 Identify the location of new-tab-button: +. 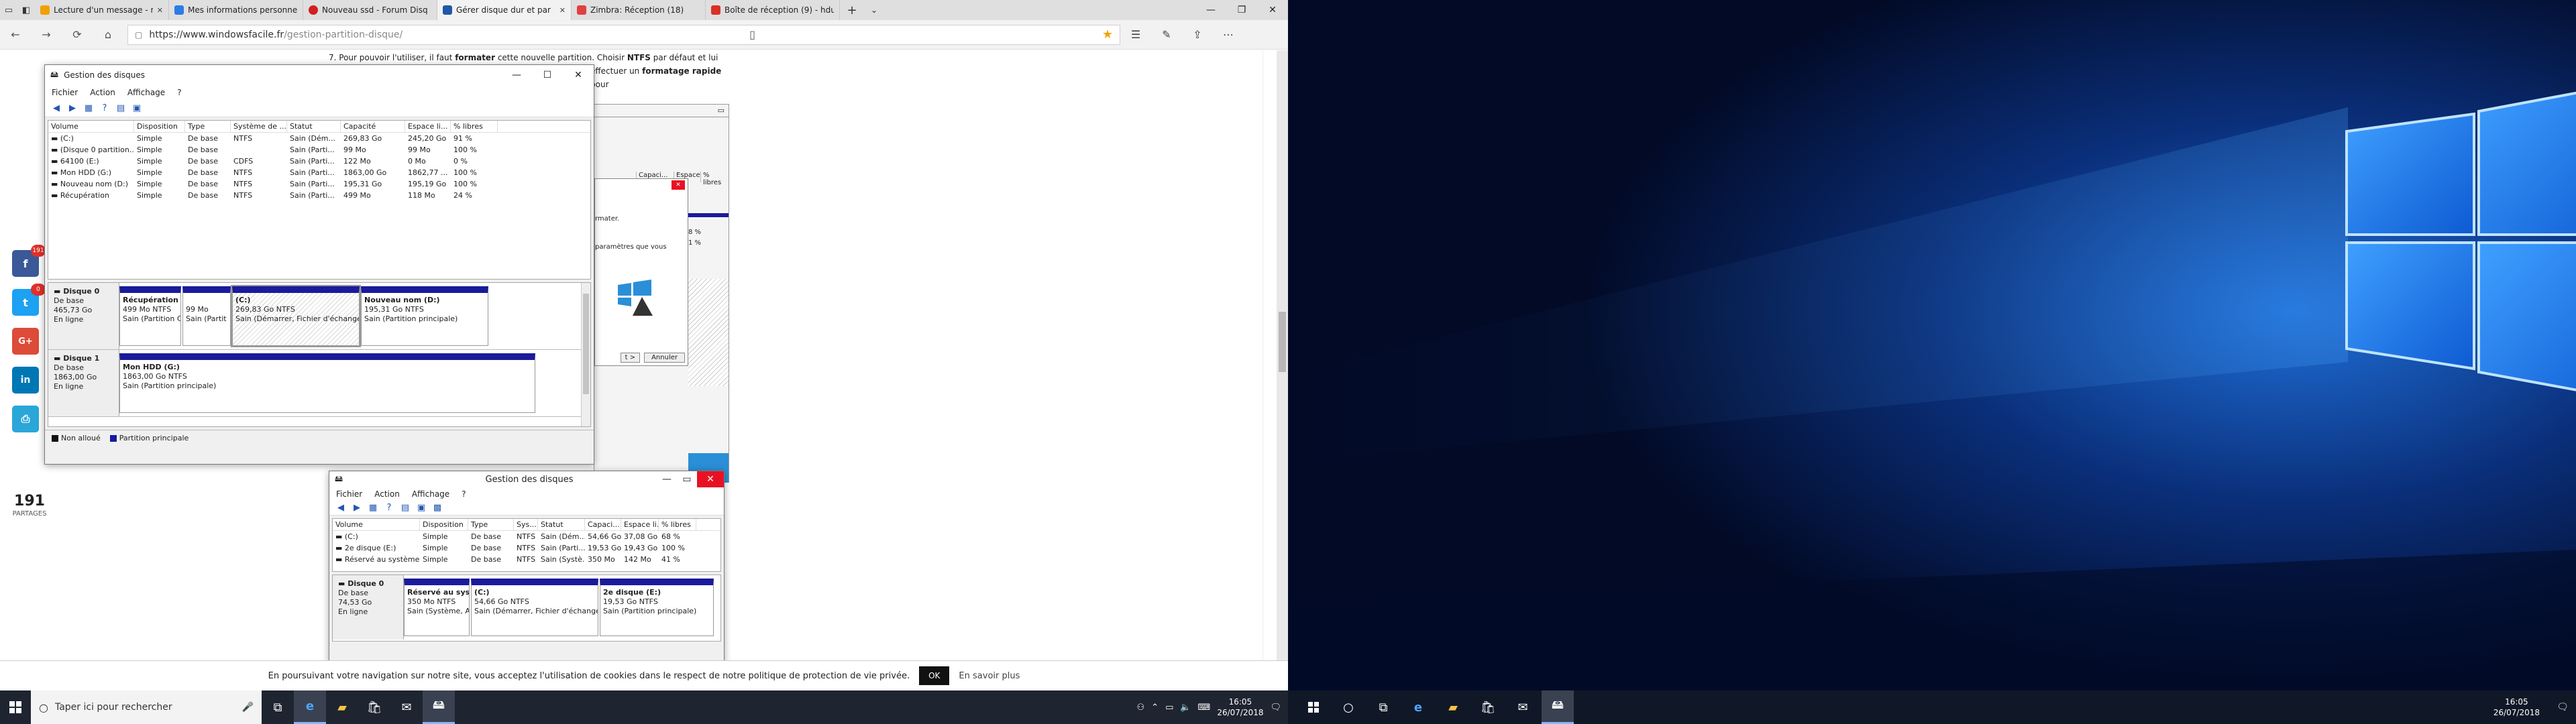
(852, 10).